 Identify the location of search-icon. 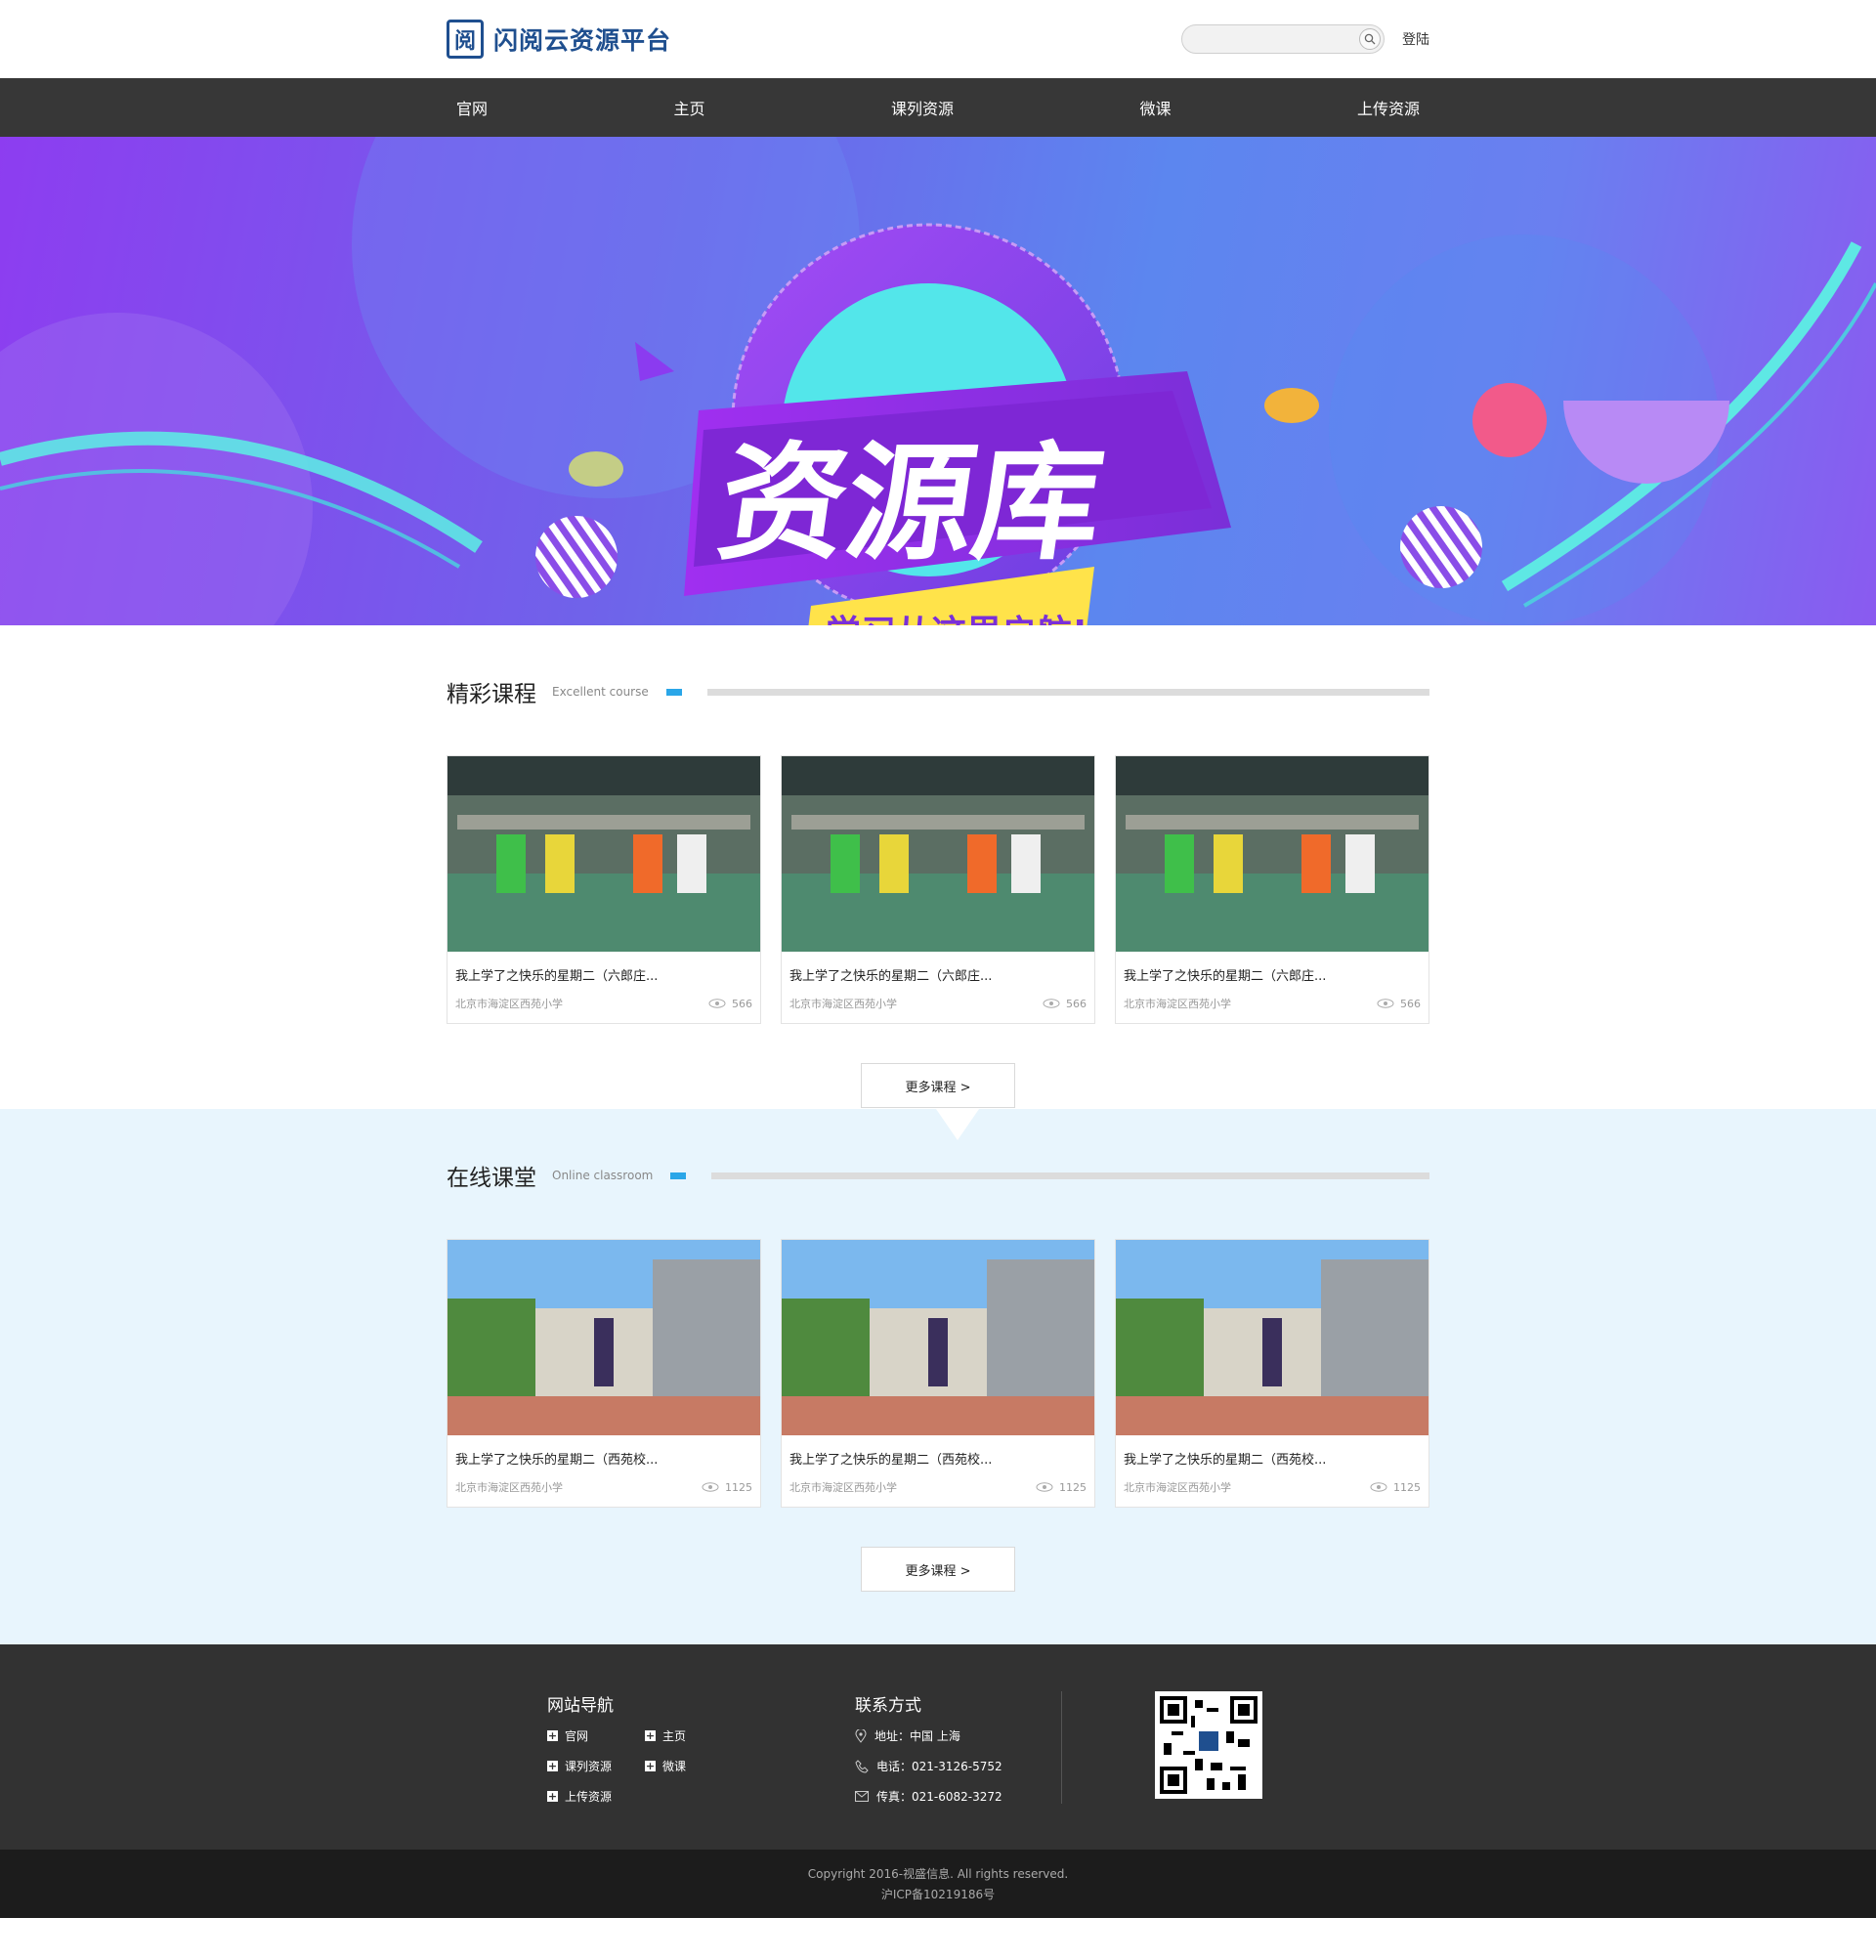
(1370, 39).